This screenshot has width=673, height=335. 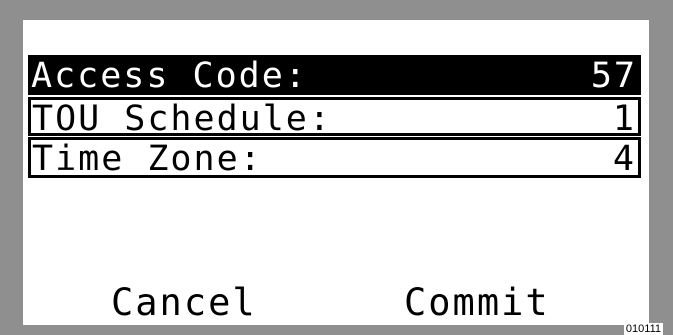 What do you see at coordinates (182, 117) in the screenshot?
I see `menu-item-label: TOU Schedule:` at bounding box center [182, 117].